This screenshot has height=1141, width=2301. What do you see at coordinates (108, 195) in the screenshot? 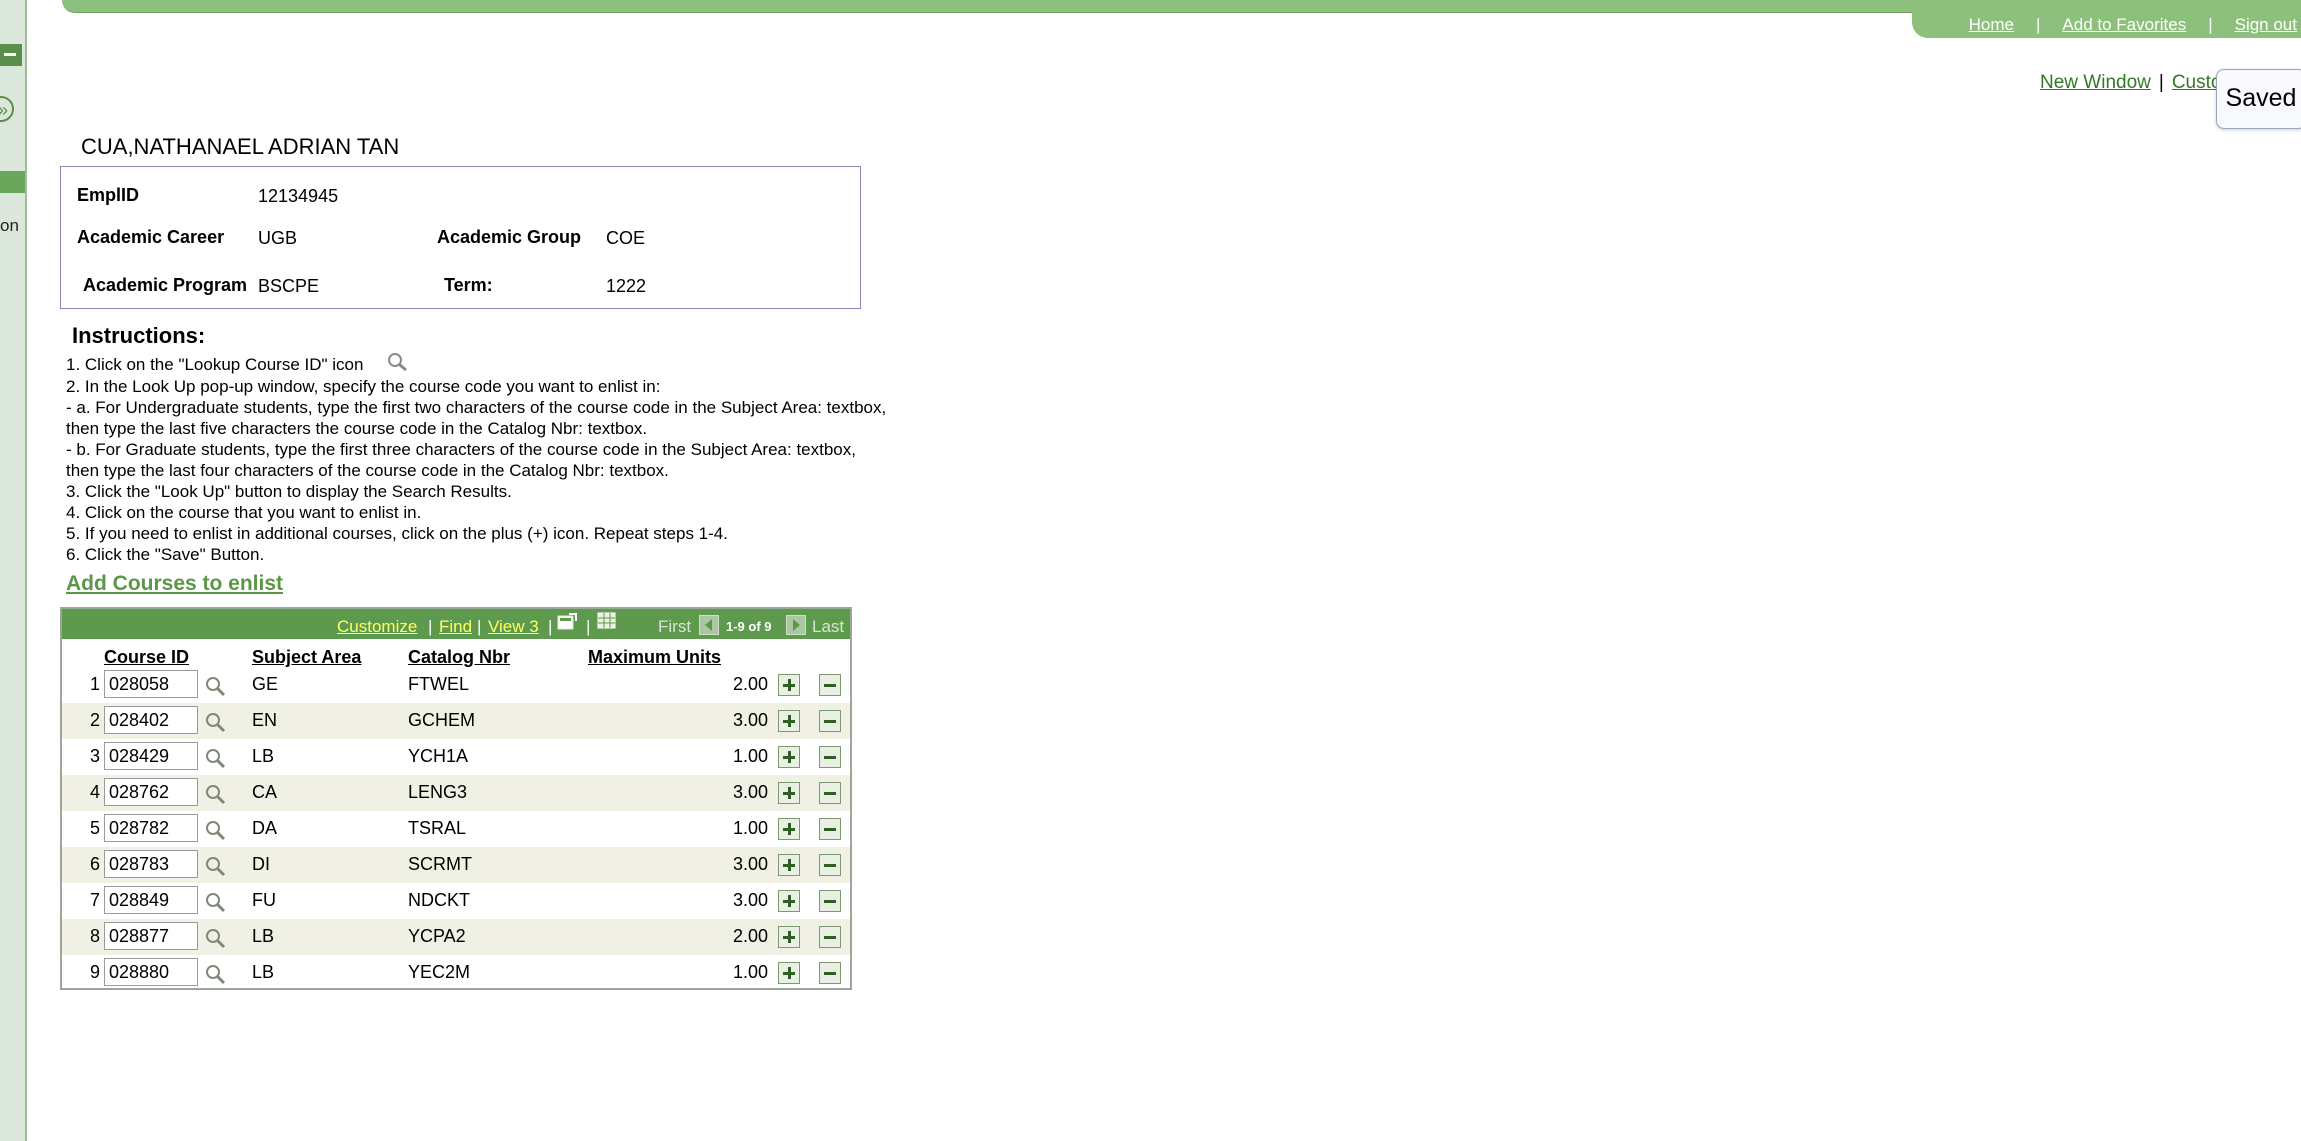
I see `emplid-label: EmplID` at bounding box center [108, 195].